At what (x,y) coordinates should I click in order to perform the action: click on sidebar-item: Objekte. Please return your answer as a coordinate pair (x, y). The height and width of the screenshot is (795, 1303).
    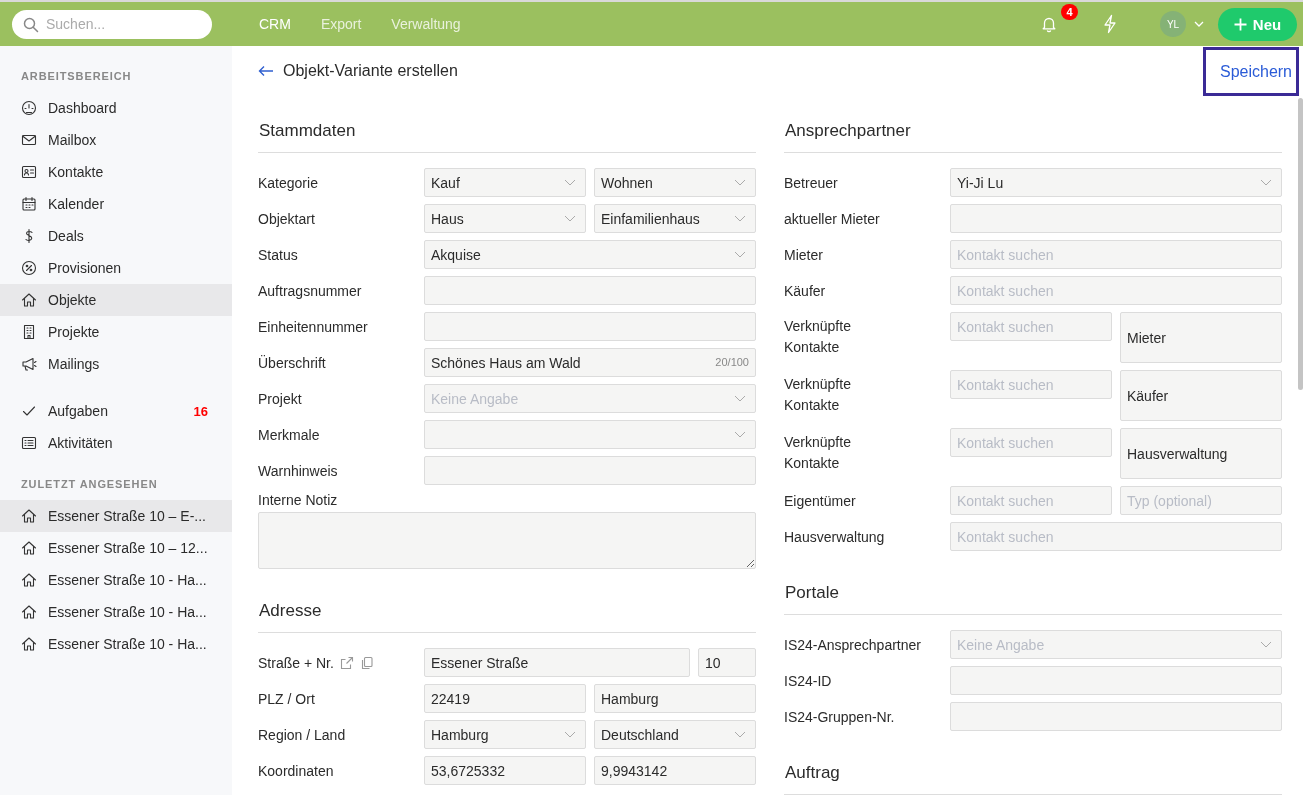
    Looking at the image, I should click on (116, 300).